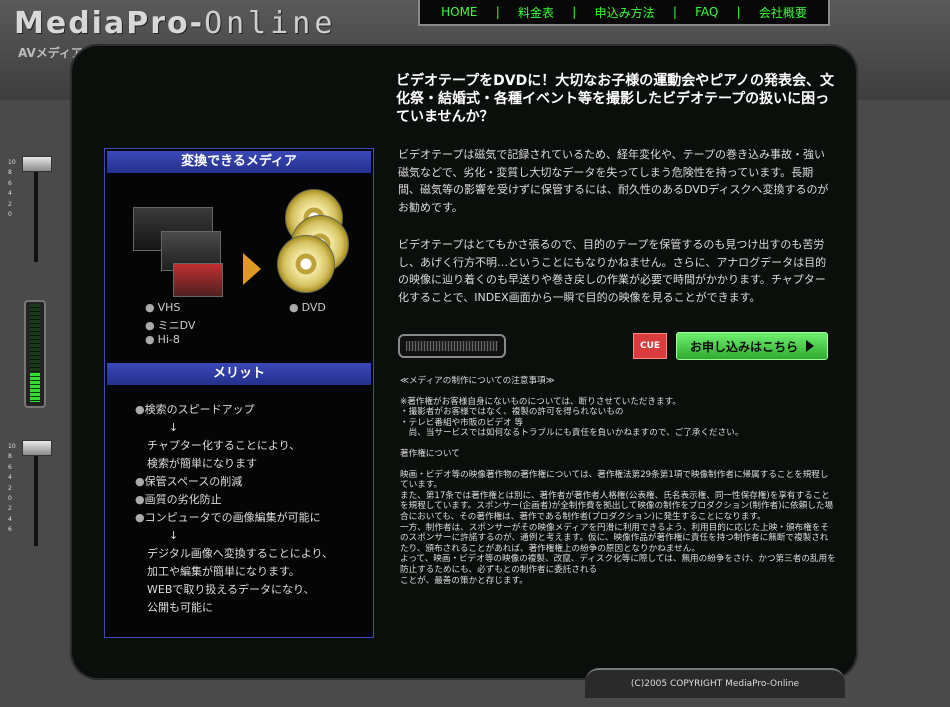 The height and width of the screenshot is (707, 950). Describe the element at coordinates (477, 381) in the screenshot. I see `notes-line: ≪メディアの制作についての注意事項≫` at that location.